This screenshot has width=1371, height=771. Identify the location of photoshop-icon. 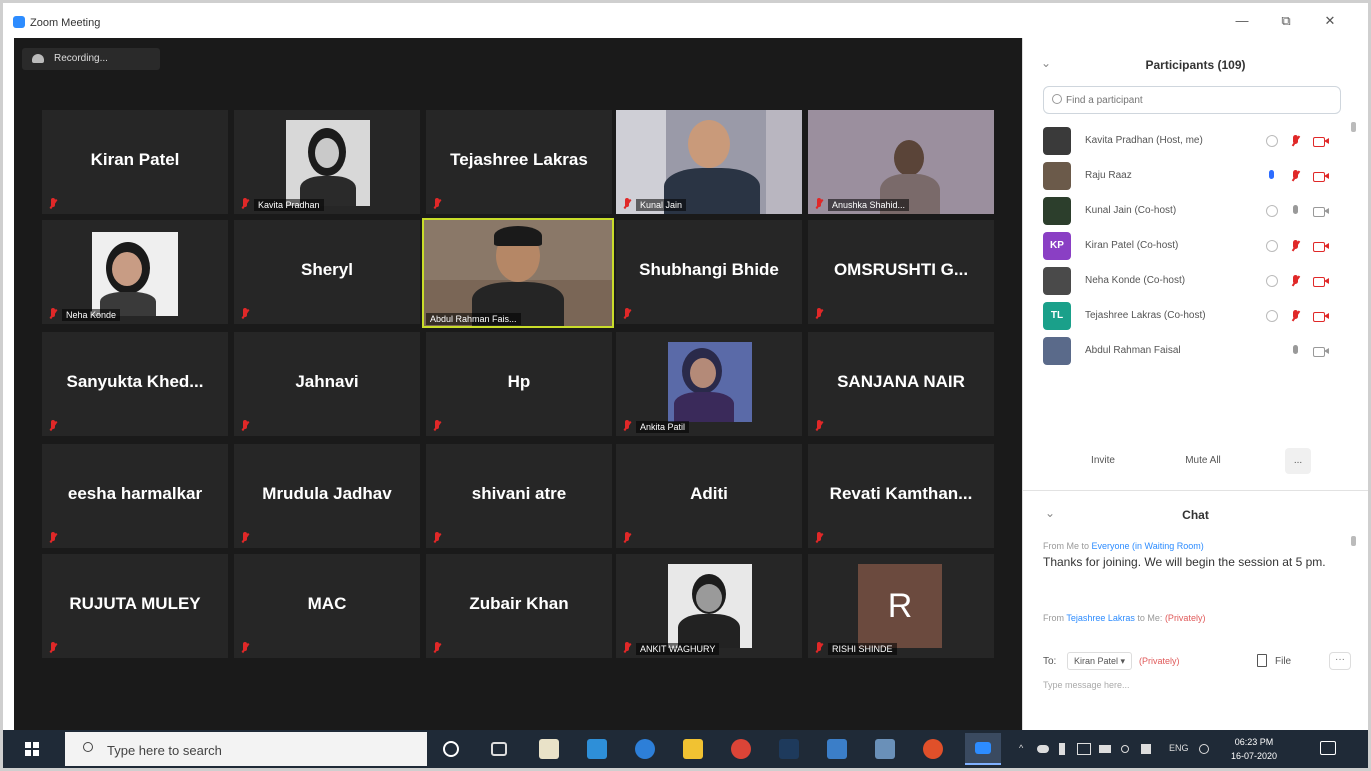
(789, 749).